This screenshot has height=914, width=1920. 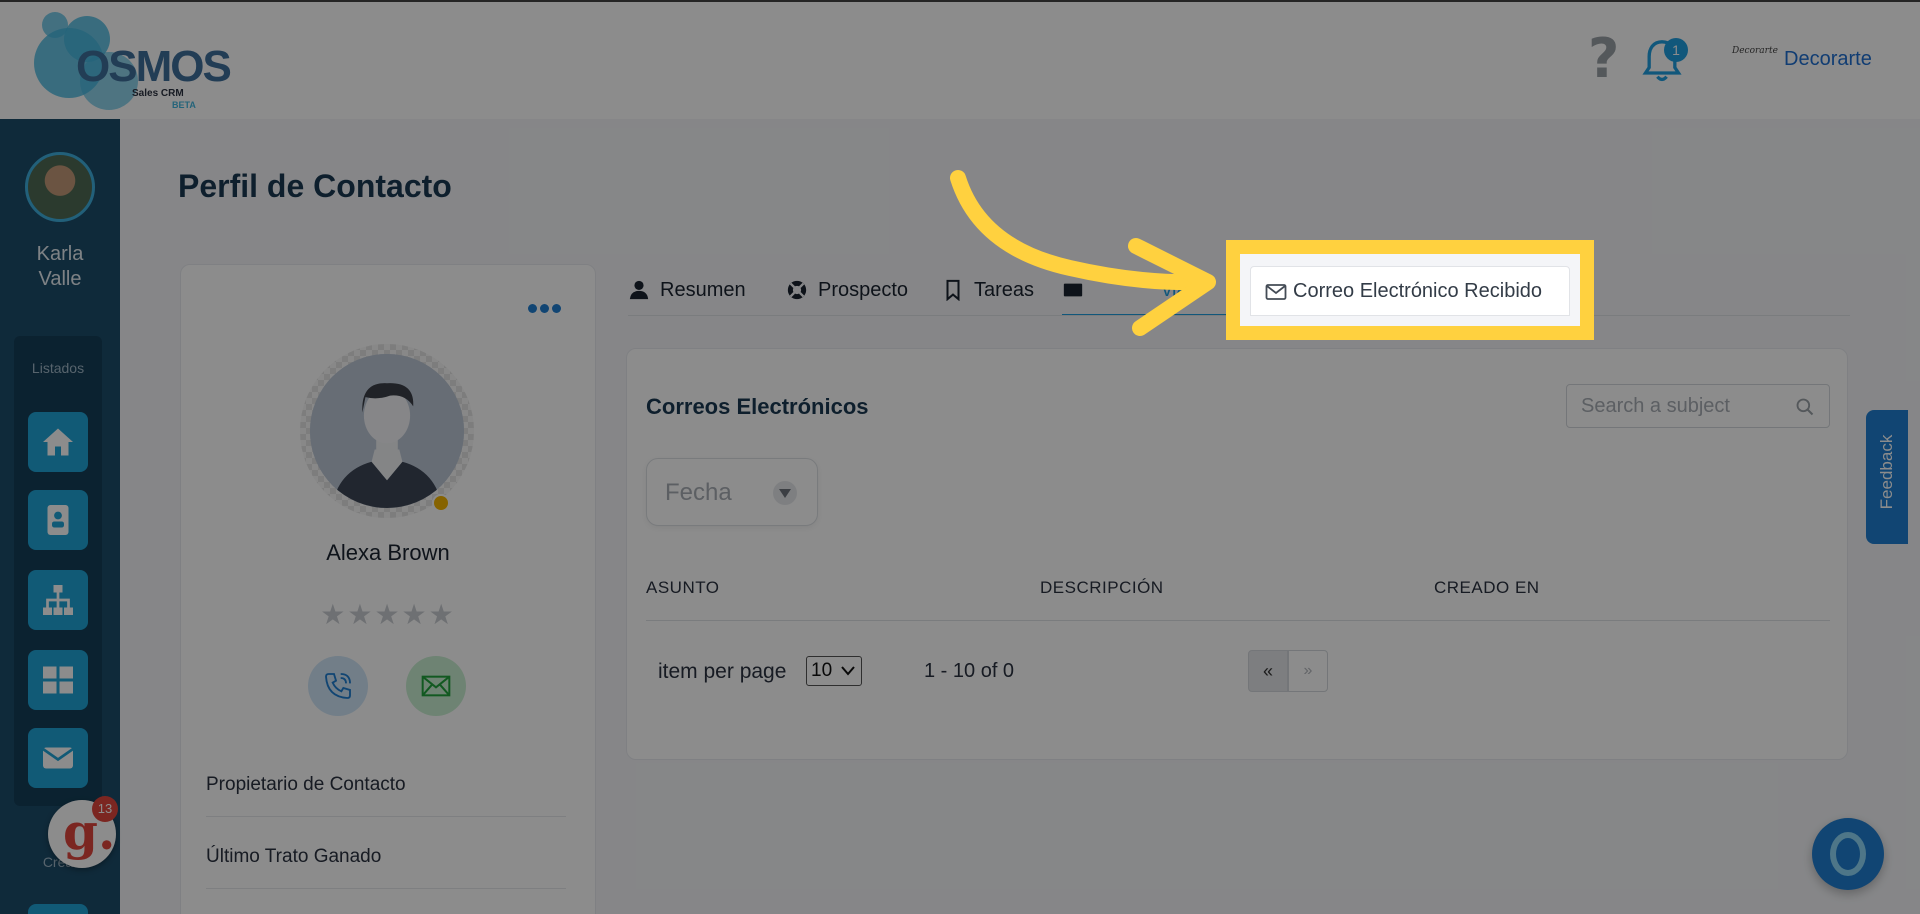 What do you see at coordinates (1239, 315) in the screenshot?
I see `tabs-divider` at bounding box center [1239, 315].